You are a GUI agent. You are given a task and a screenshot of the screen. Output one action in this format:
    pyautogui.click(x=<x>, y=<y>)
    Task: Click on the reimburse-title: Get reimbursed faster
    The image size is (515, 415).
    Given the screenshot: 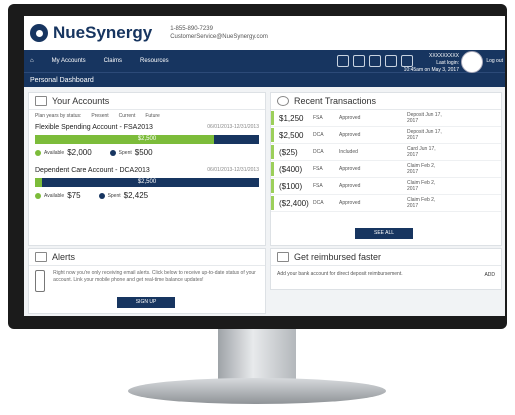 What is the action you would take?
    pyautogui.click(x=338, y=257)
    